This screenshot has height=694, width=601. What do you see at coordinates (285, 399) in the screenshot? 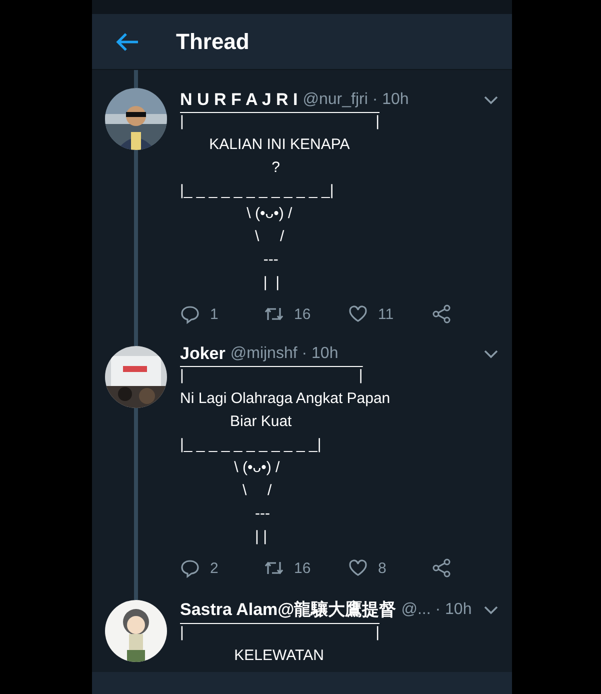
I see `tweet-text-line: Ni Lagi Olahraga Angkat Papan` at bounding box center [285, 399].